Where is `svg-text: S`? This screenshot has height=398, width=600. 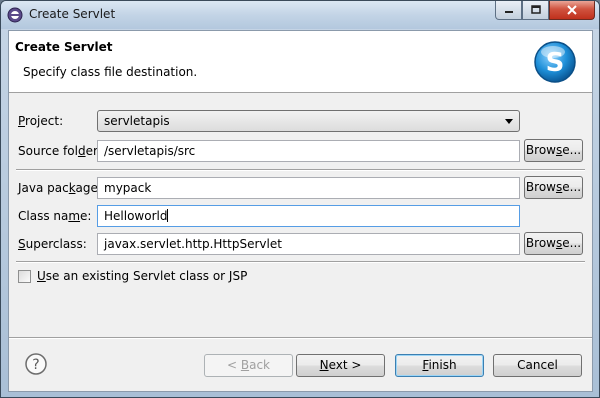
svg-text: S is located at coordinates (555, 63).